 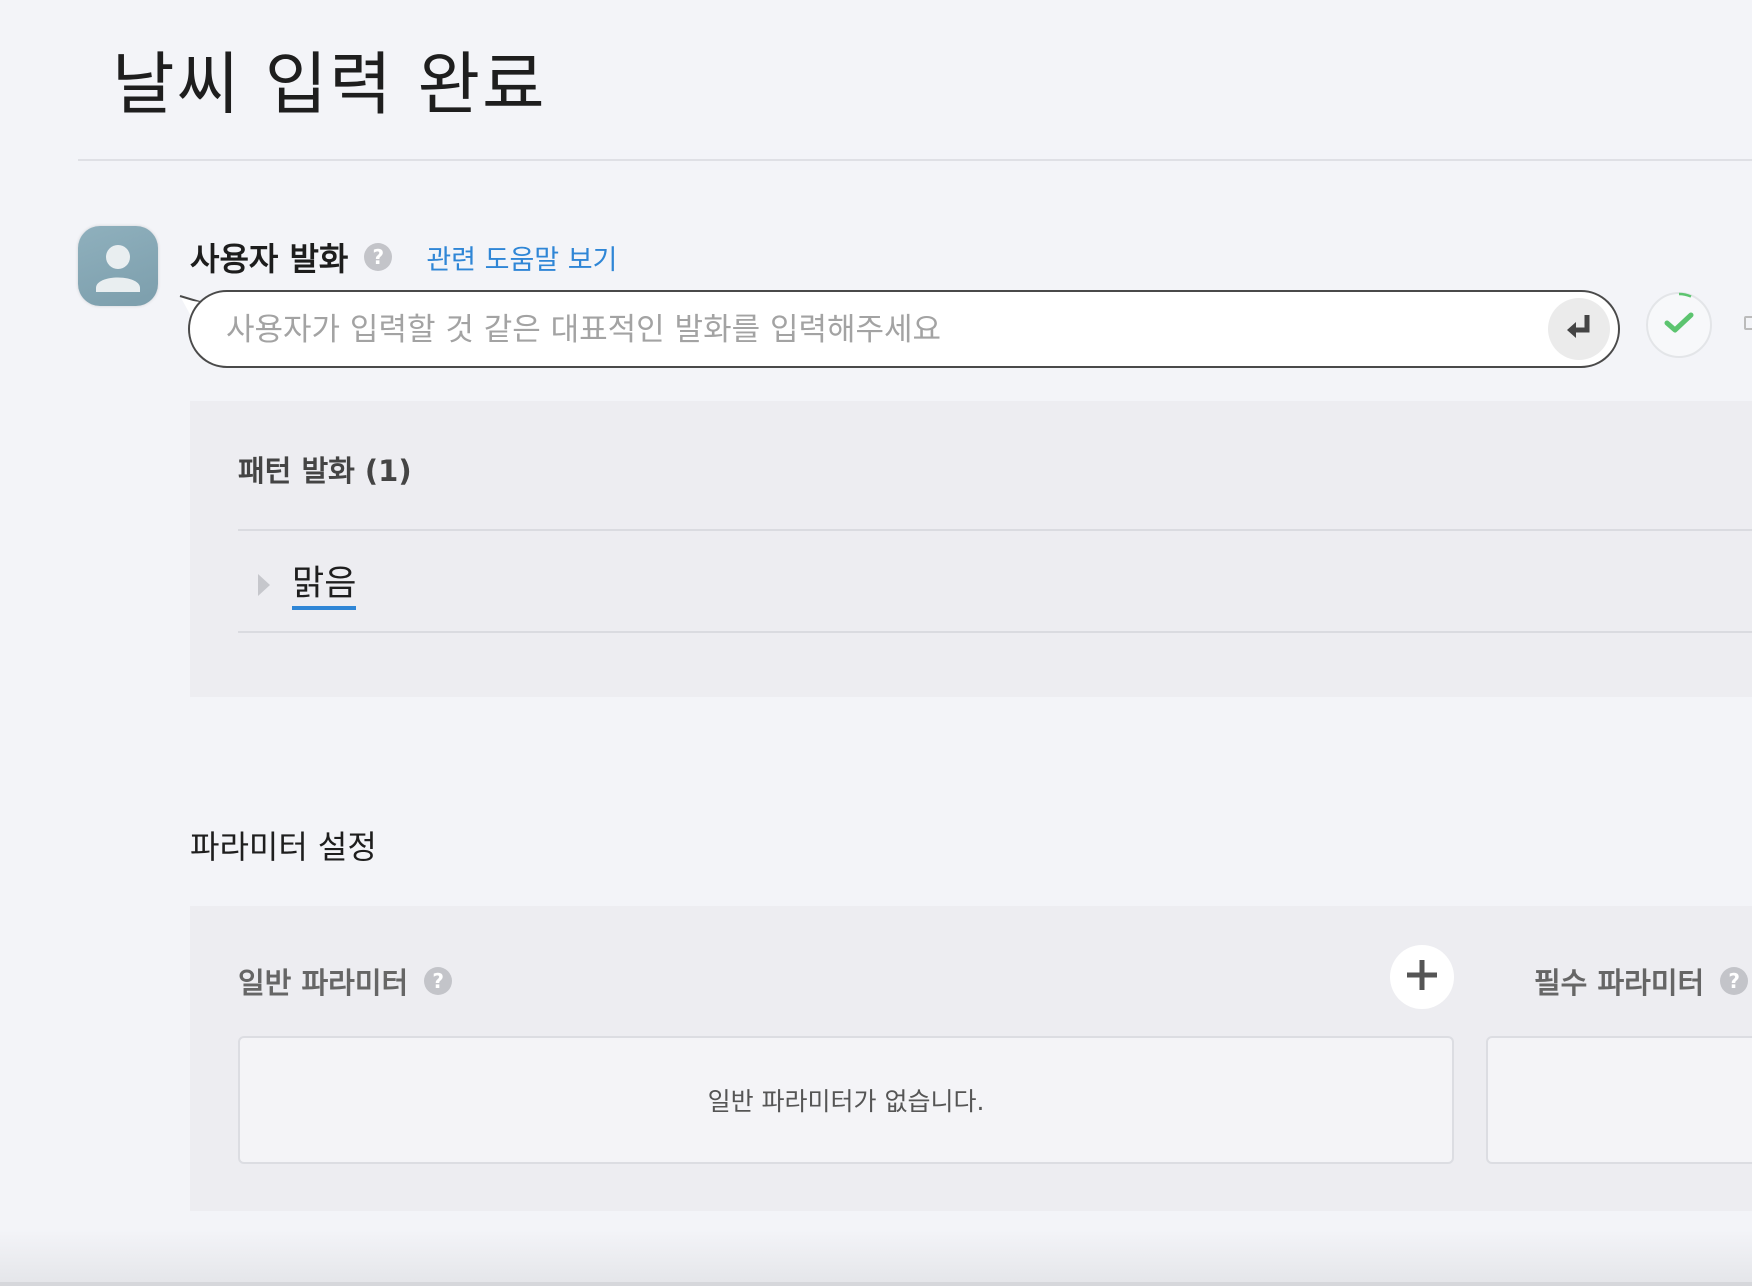 I want to click on empty-message: 일반 파라미터가 없습니다., so click(x=846, y=1101).